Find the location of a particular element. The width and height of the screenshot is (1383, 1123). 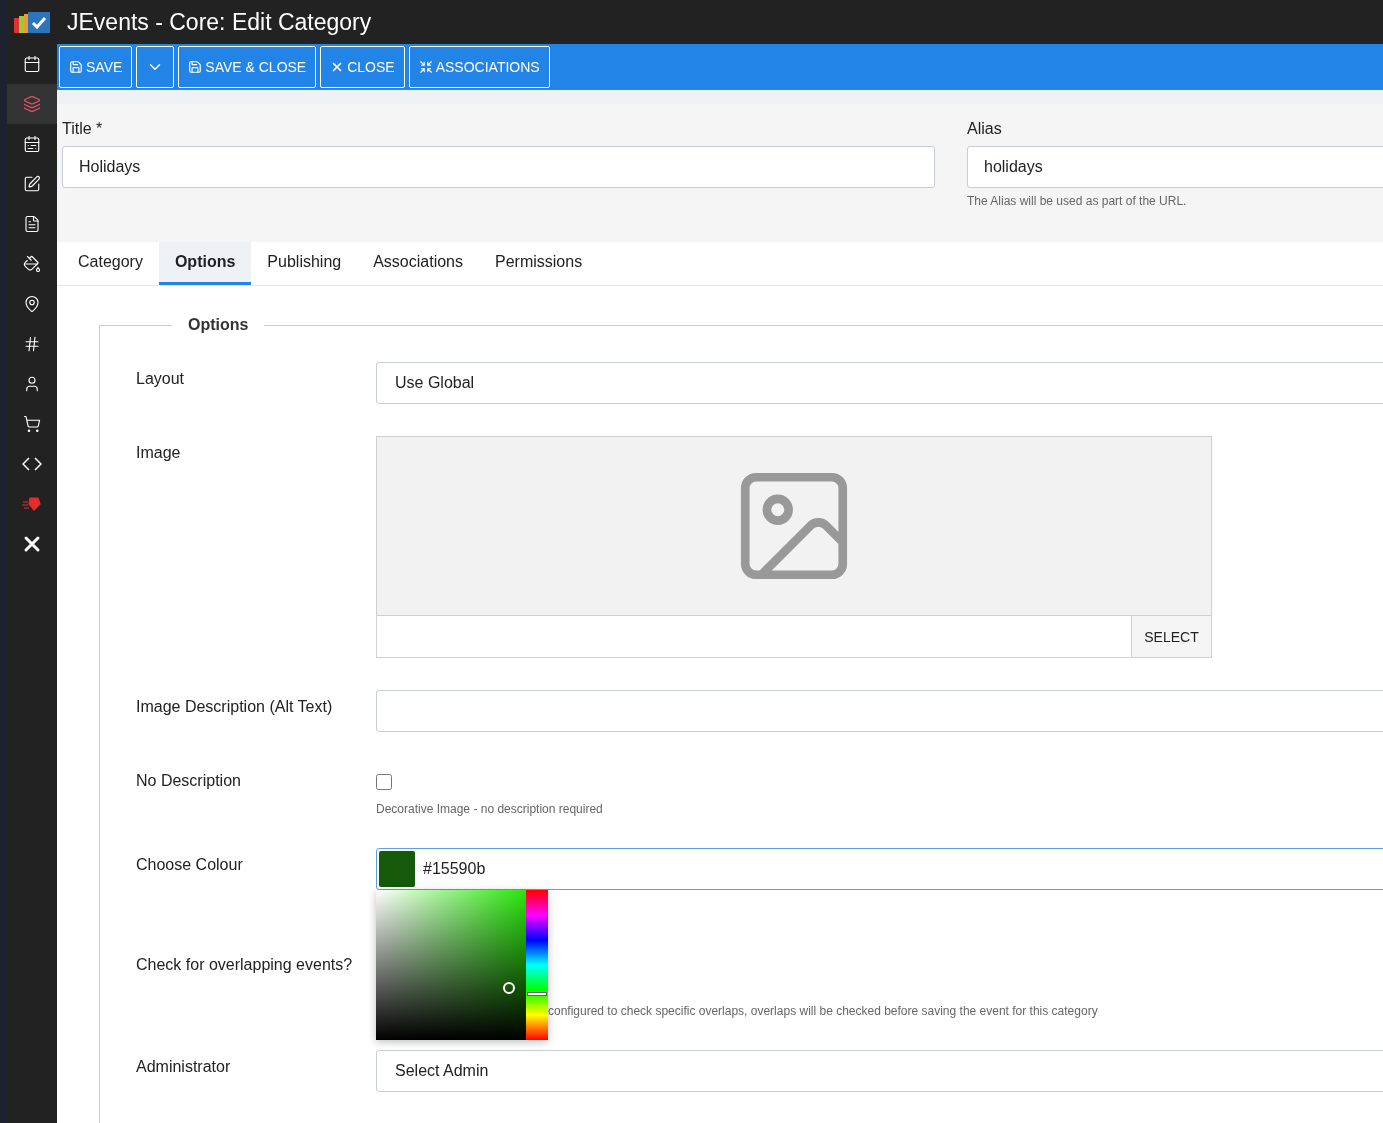

tab: Options is located at coordinates (205, 263).